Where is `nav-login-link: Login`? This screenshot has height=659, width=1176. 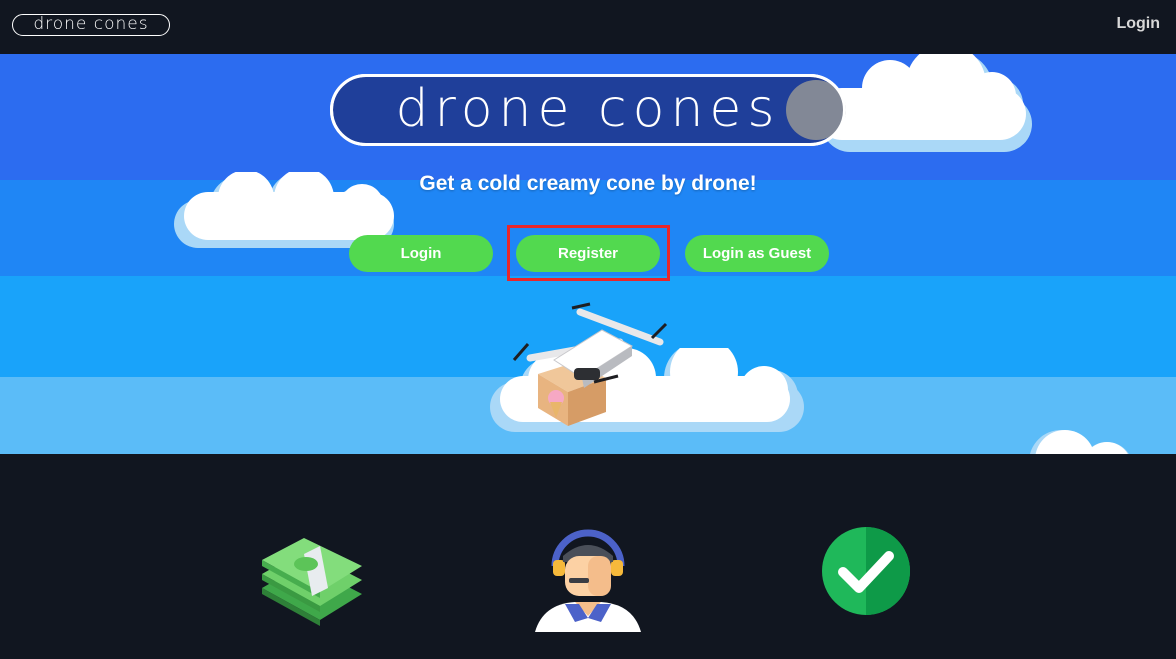
nav-login-link: Login is located at coordinates (1138, 24).